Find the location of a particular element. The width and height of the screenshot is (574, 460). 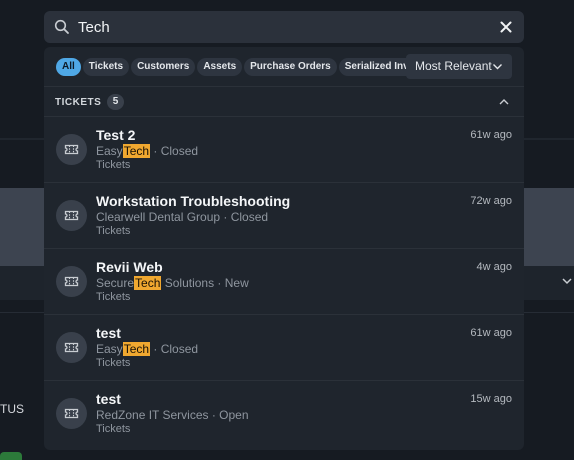

section-count-badge: 5 is located at coordinates (115, 102).